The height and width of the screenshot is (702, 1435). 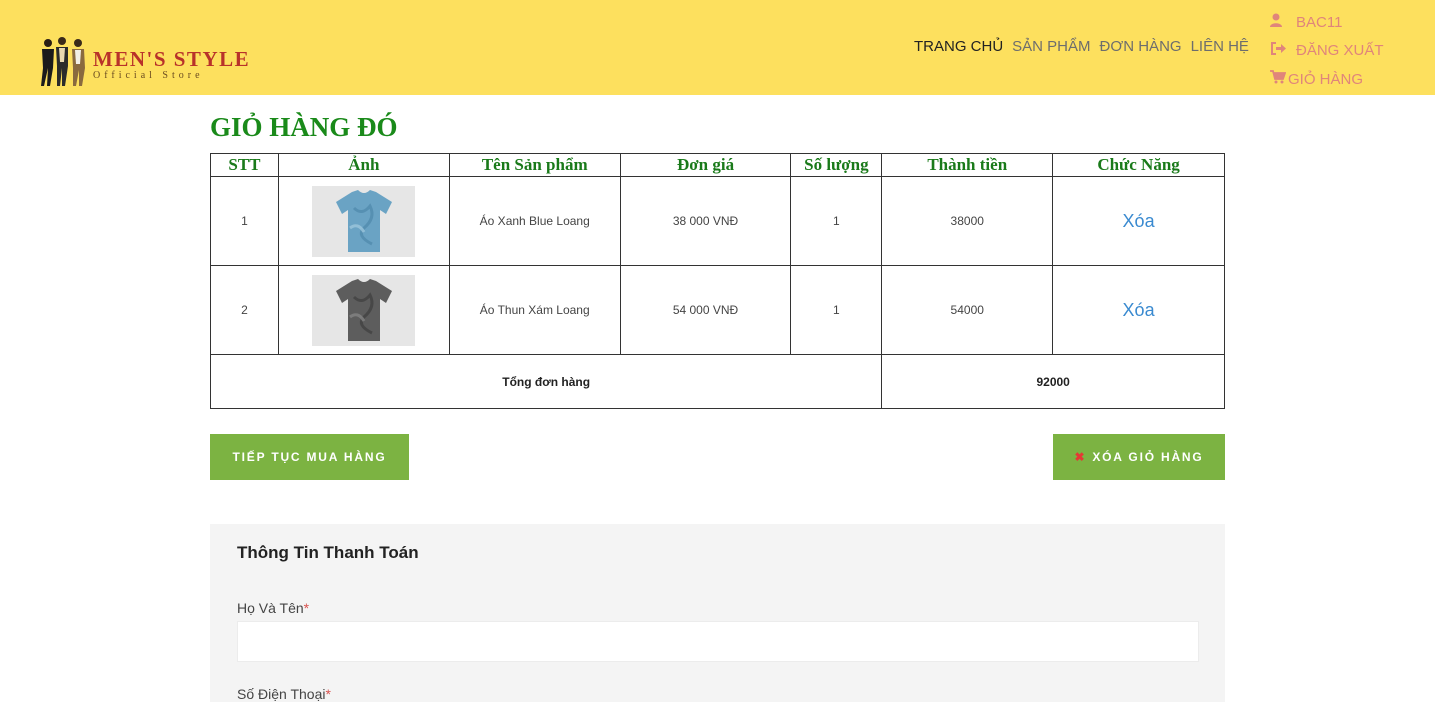 What do you see at coordinates (1051, 46) in the screenshot?
I see `nav-products: SẢN PHẨM` at bounding box center [1051, 46].